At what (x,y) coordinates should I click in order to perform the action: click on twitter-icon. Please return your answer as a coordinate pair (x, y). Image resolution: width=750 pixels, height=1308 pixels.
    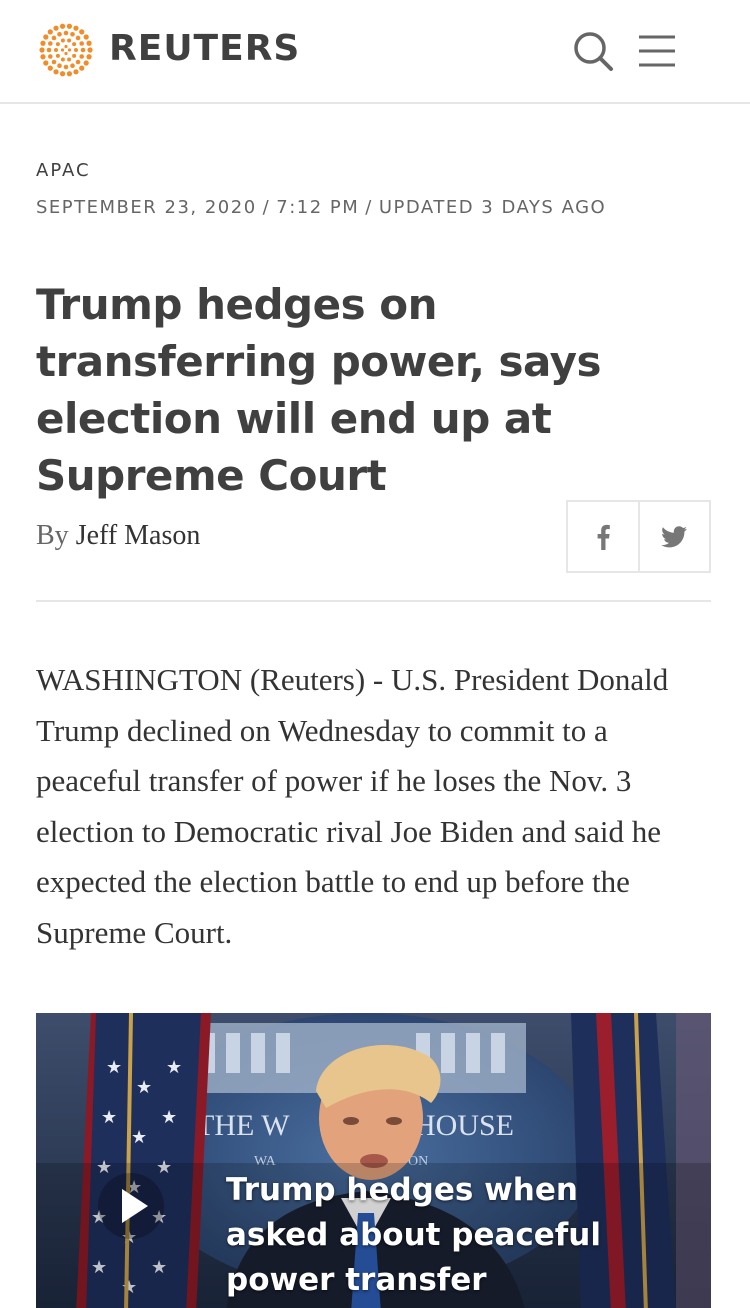
    Looking at the image, I should click on (674, 536).